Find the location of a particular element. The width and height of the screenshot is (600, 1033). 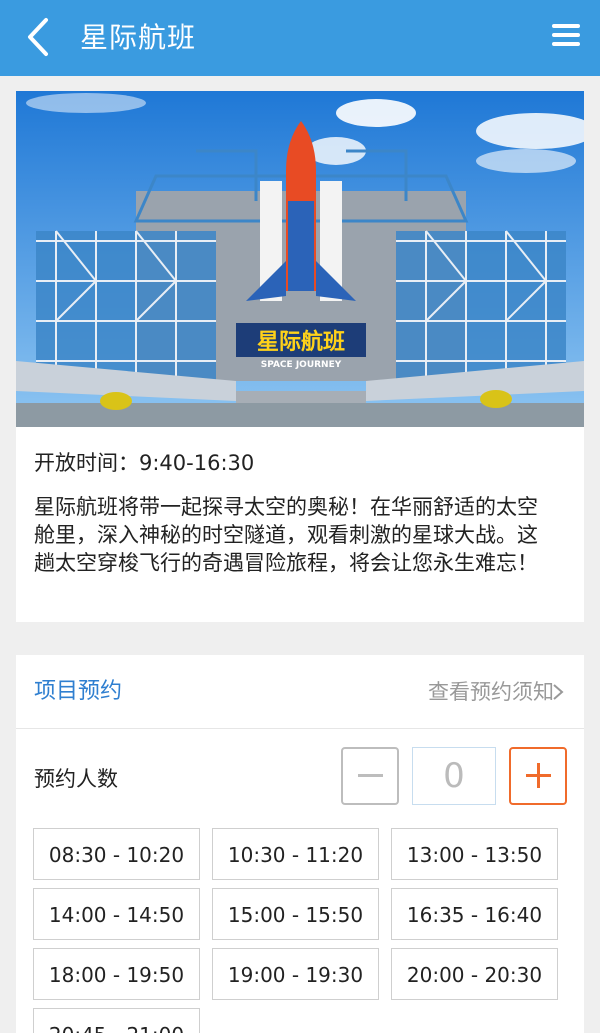

time-slot: 13:00 - 13:50 is located at coordinates (474, 854).